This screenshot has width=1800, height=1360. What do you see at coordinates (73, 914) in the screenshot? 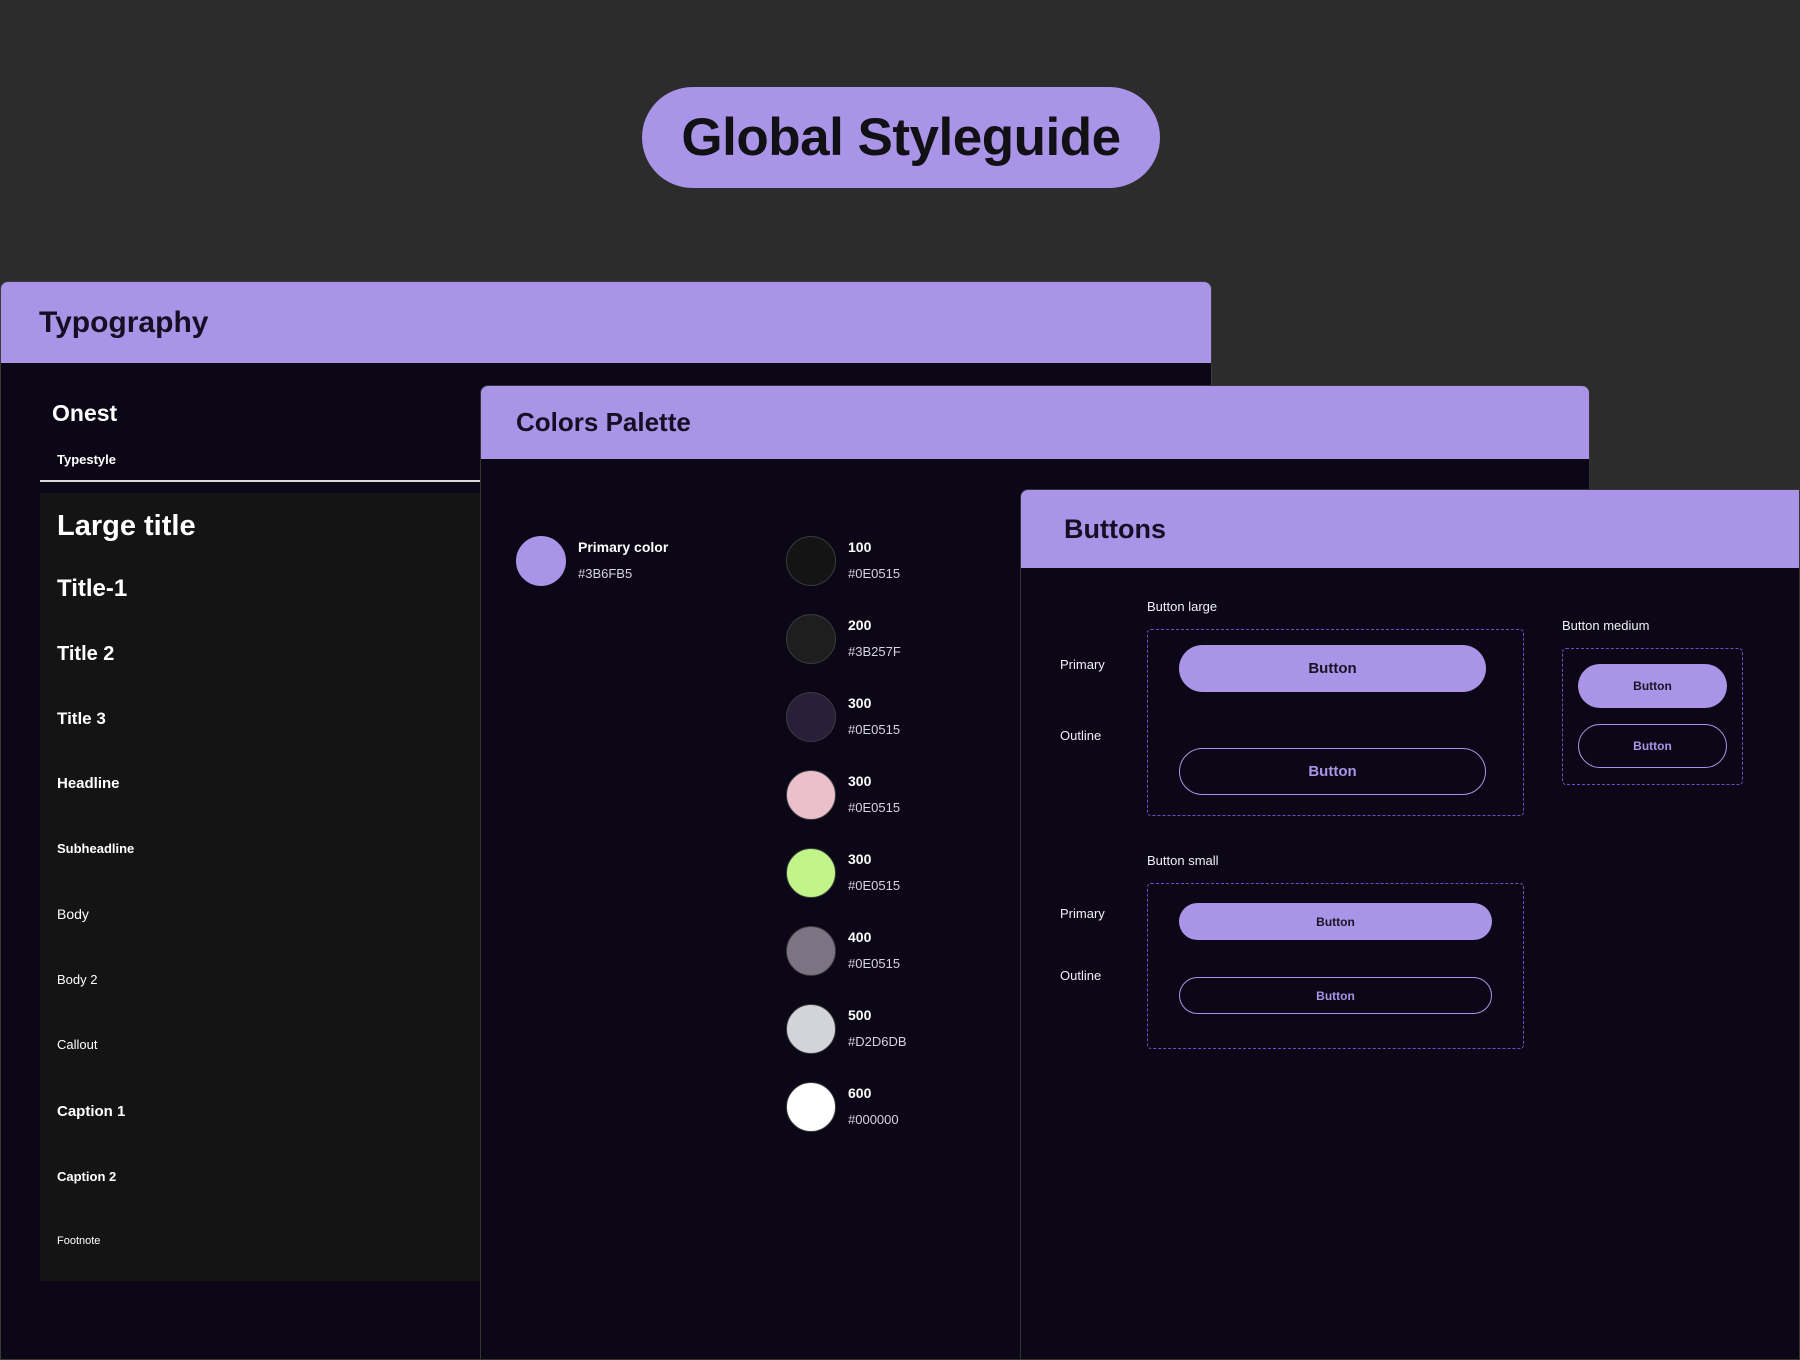
I see `type-body: Body` at bounding box center [73, 914].